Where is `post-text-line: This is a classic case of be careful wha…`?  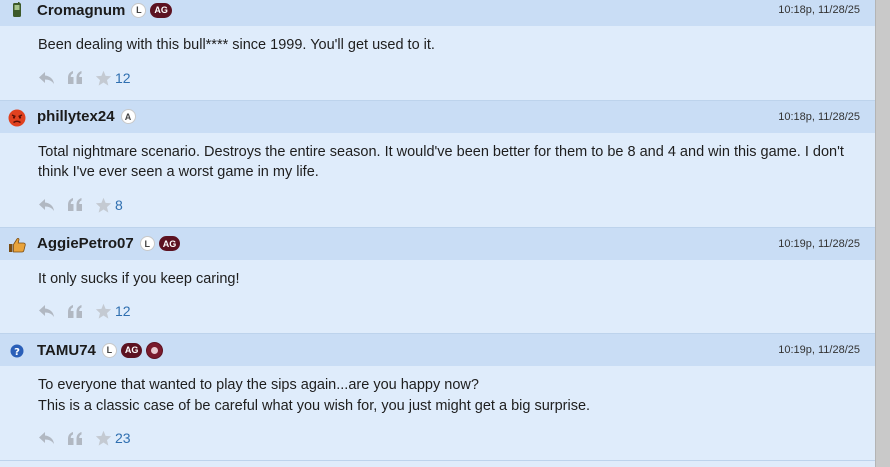
post-text-line: This is a classic case of be careful wha… is located at coordinates (314, 405).